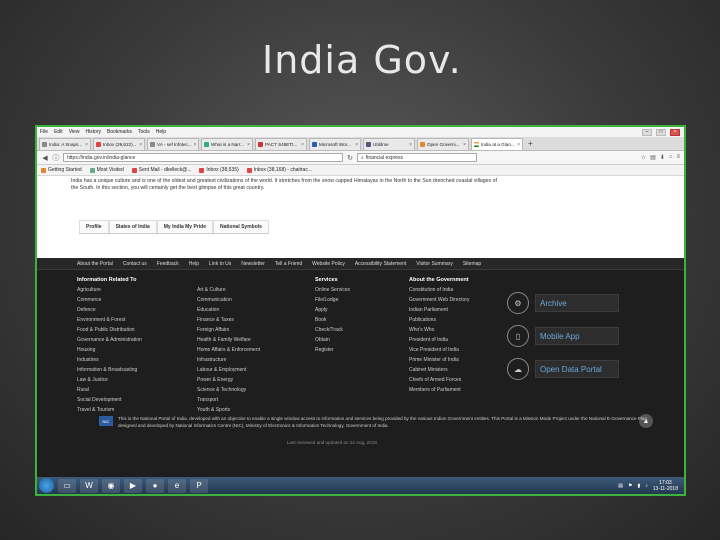 The image size is (720, 540). Describe the element at coordinates (332, 320) in the screenshot. I see `footer-link: Book` at that location.